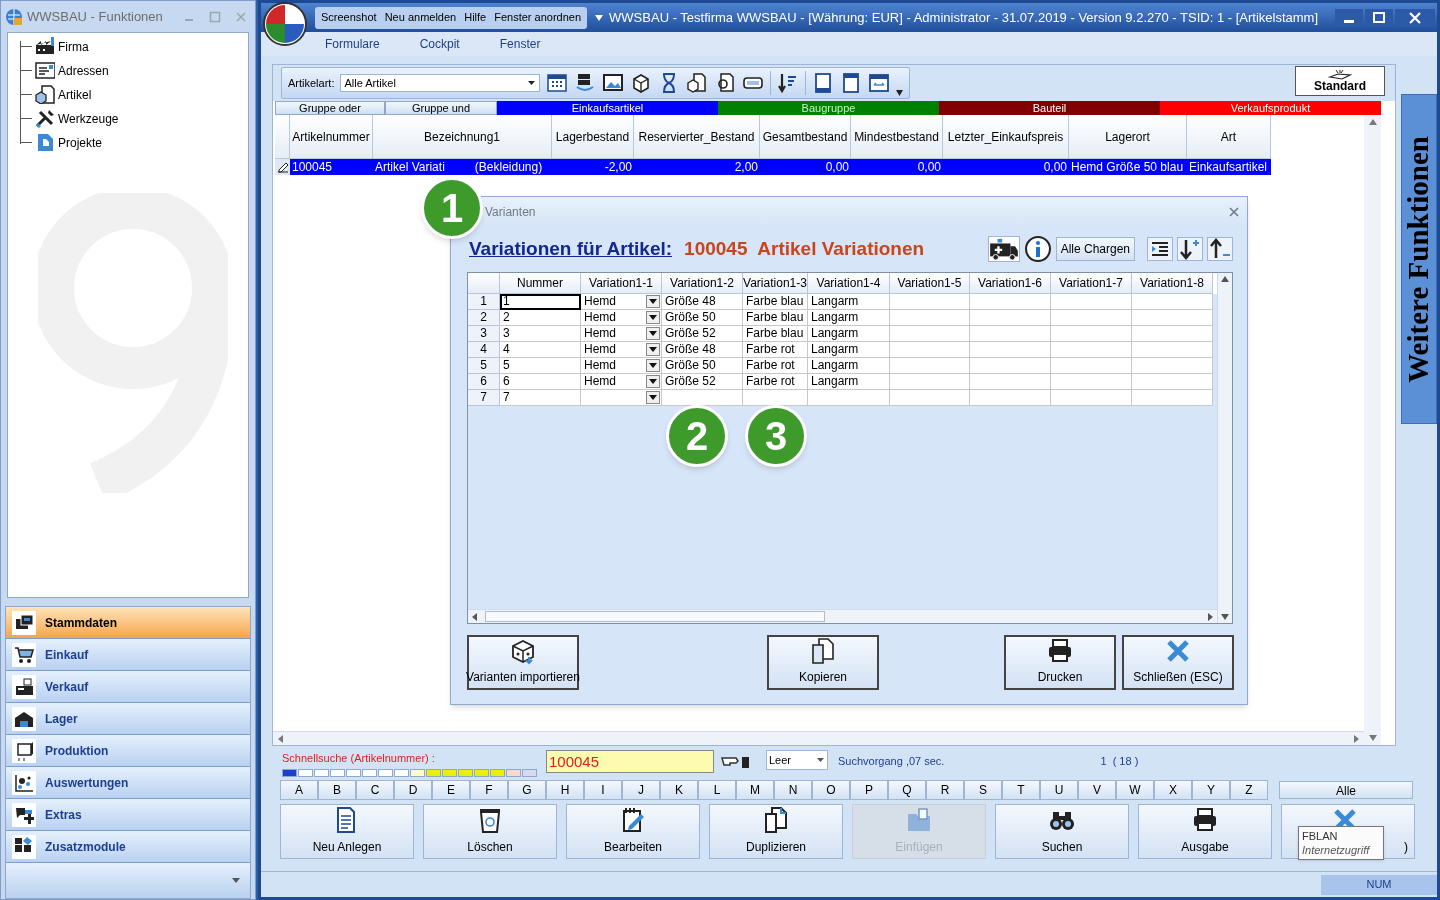 The width and height of the screenshot is (1440, 900). I want to click on menu-item: Formulare, so click(352, 44).